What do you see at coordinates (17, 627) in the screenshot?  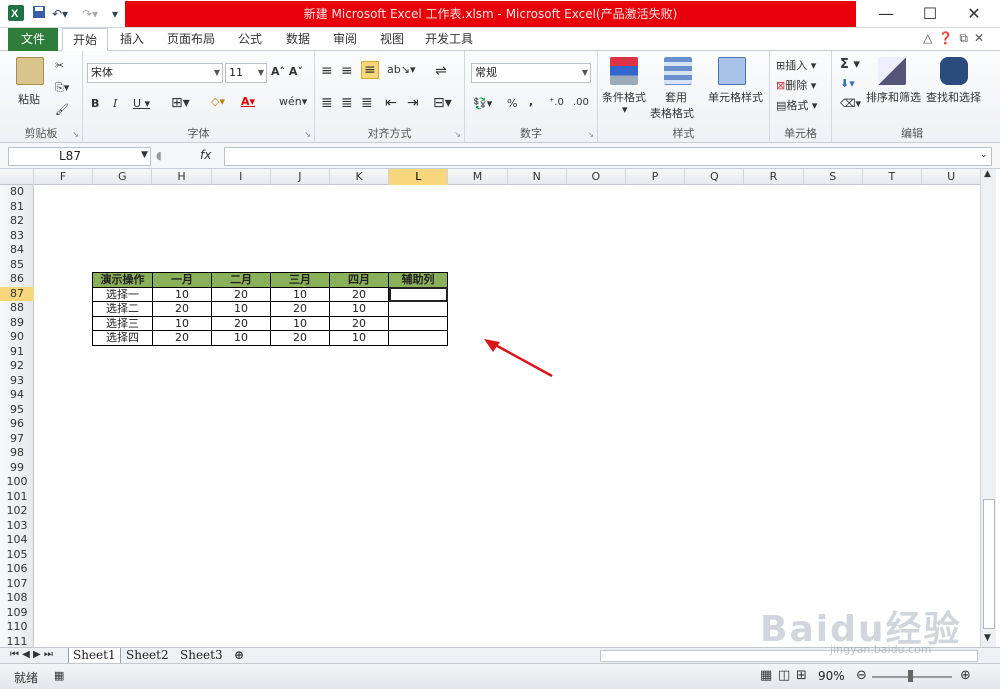 I see `row-header: 110` at bounding box center [17, 627].